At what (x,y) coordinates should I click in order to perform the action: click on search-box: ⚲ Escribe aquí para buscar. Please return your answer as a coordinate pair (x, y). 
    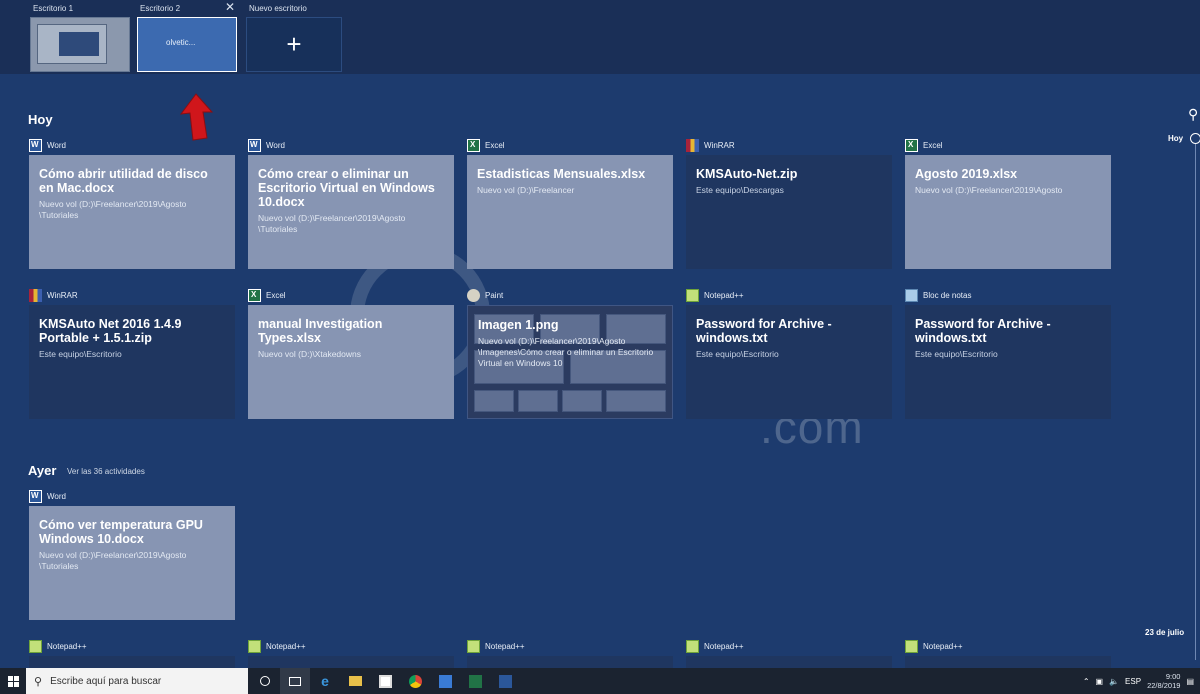
    Looking at the image, I should click on (137, 681).